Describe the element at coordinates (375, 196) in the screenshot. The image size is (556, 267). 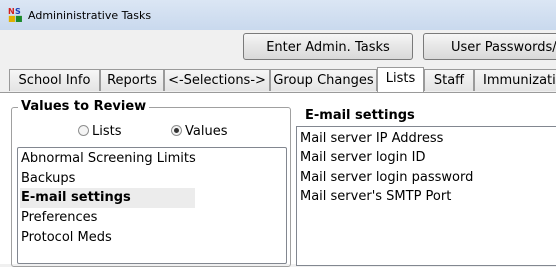
I see `detail-item: Mail server's SMTP Port` at that location.